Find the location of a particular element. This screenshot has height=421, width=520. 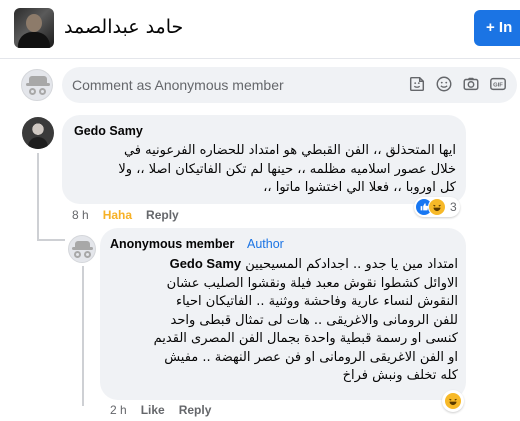

emoji-icon is located at coordinates (444, 84).